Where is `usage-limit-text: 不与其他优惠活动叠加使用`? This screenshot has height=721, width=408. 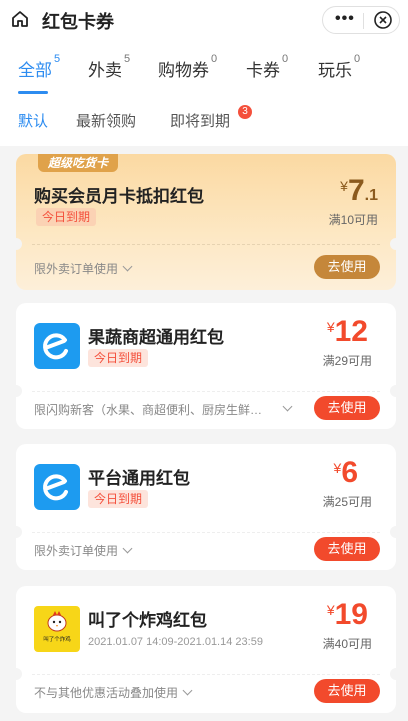 usage-limit-text: 不与其他优惠活动叠加使用 is located at coordinates (106, 693).